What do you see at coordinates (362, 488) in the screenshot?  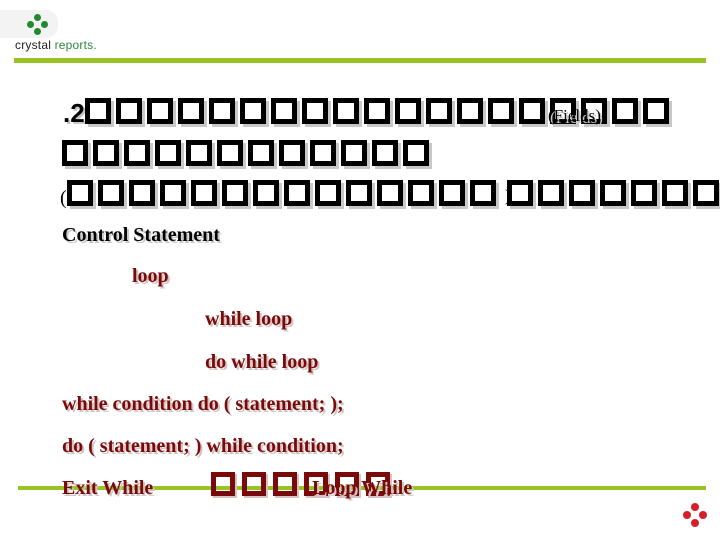 I see `loop-while-text: Loop While` at bounding box center [362, 488].